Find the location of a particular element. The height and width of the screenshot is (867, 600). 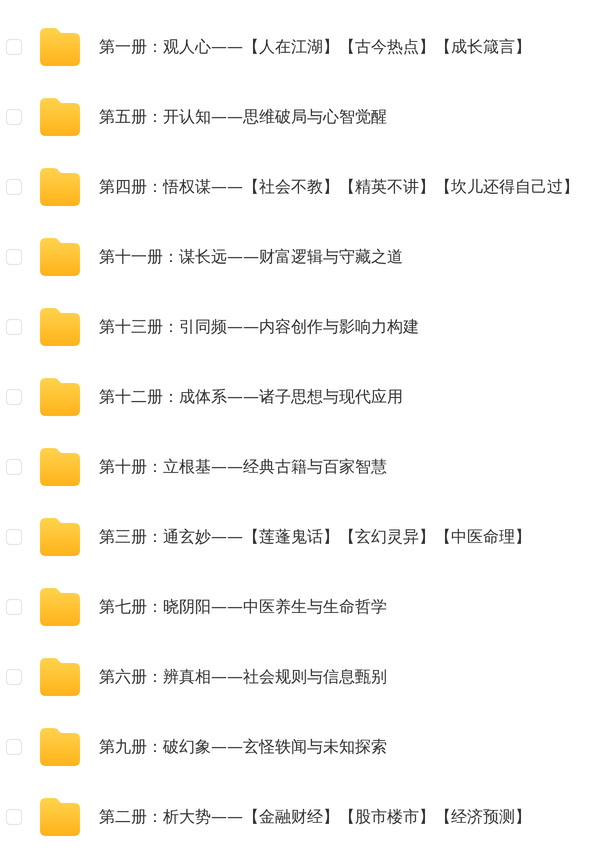

folder-name: 第十三册：引同频——内容创作与影响力构建 is located at coordinates (259, 327).